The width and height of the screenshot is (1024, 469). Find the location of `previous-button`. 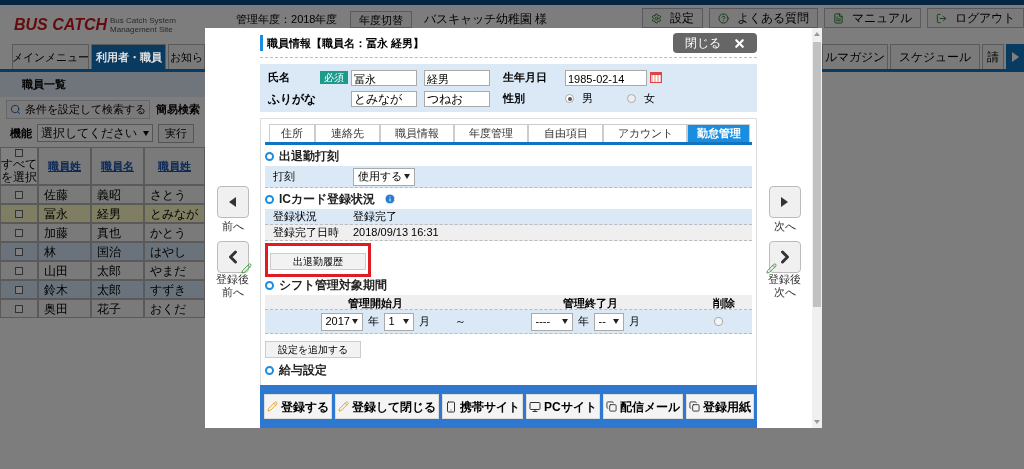

previous-button is located at coordinates (232, 202).